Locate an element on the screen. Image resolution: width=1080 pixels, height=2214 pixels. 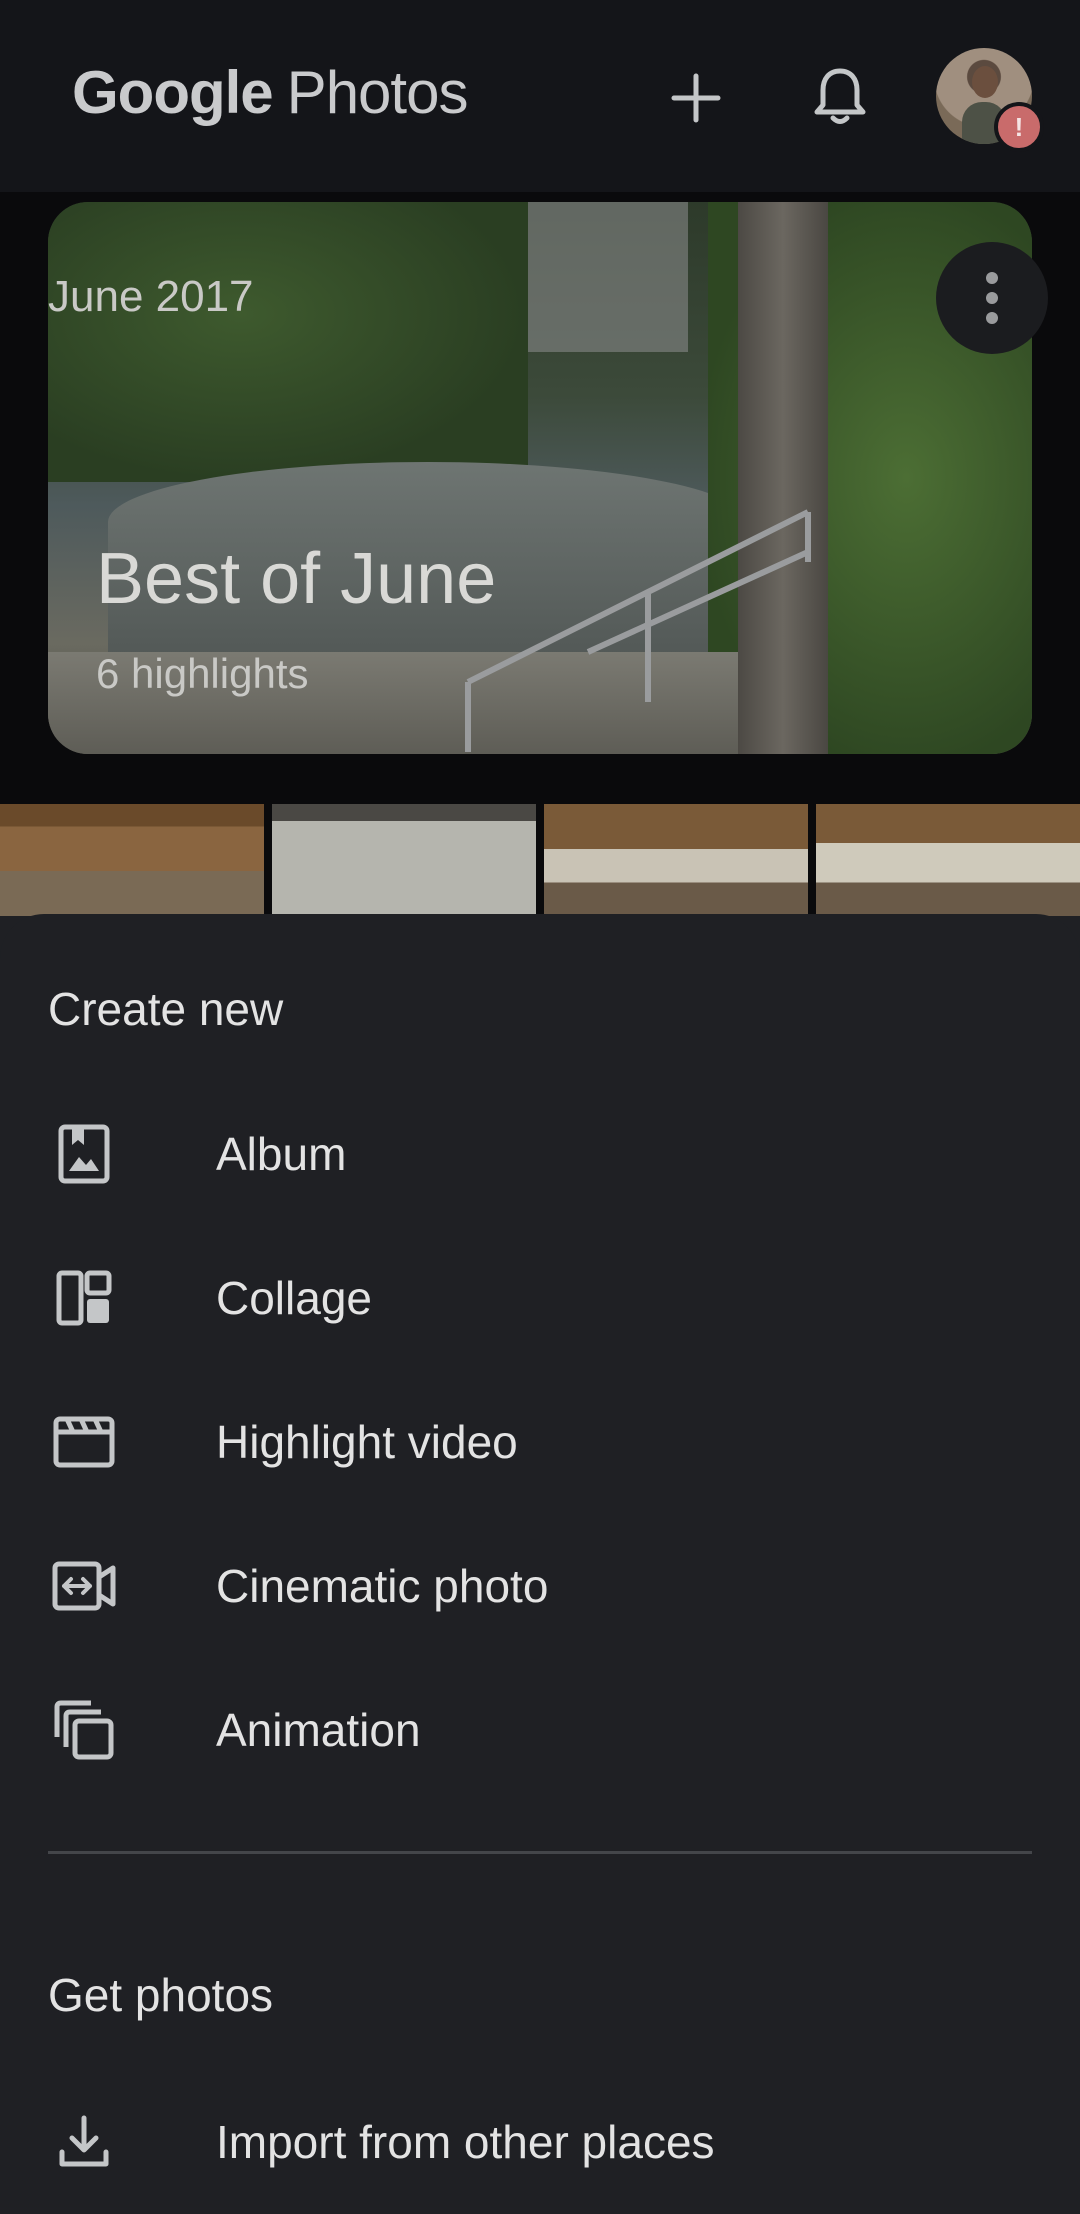
menu-item-label: Highlight video is located at coordinates (367, 1442).